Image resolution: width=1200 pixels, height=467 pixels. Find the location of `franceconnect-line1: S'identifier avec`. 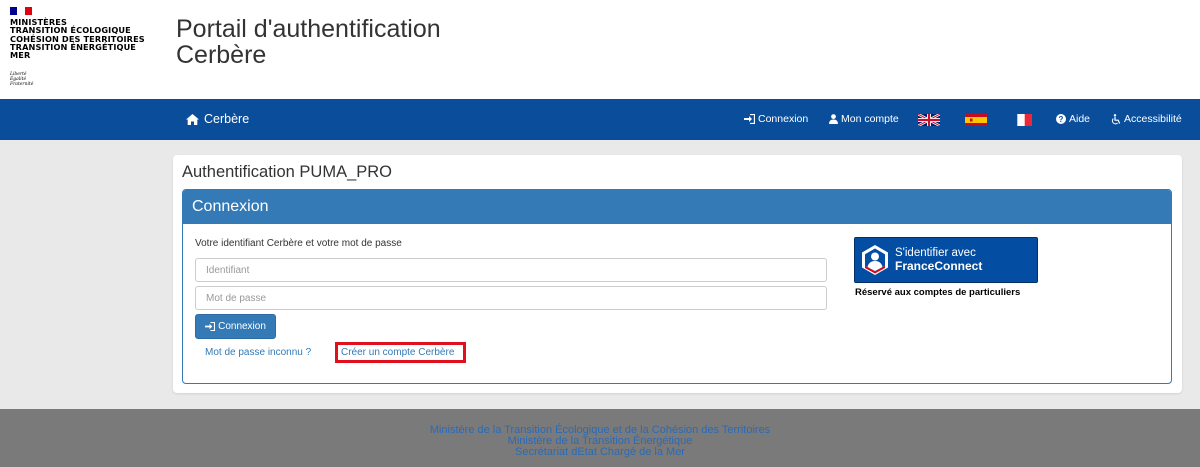

franceconnect-line1: S'identifier avec is located at coordinates (935, 252).